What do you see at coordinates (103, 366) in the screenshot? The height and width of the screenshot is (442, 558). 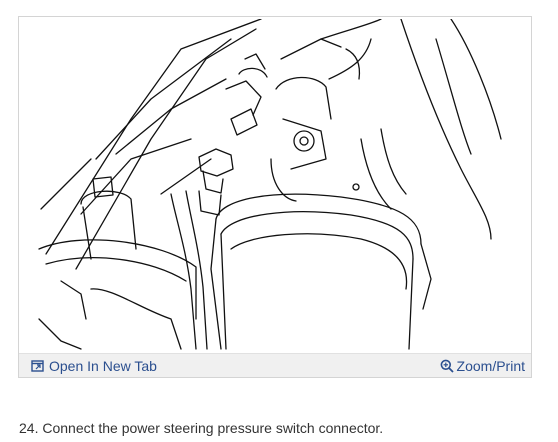 I see `open-in-new-tab-label: Open In New Tab` at bounding box center [103, 366].